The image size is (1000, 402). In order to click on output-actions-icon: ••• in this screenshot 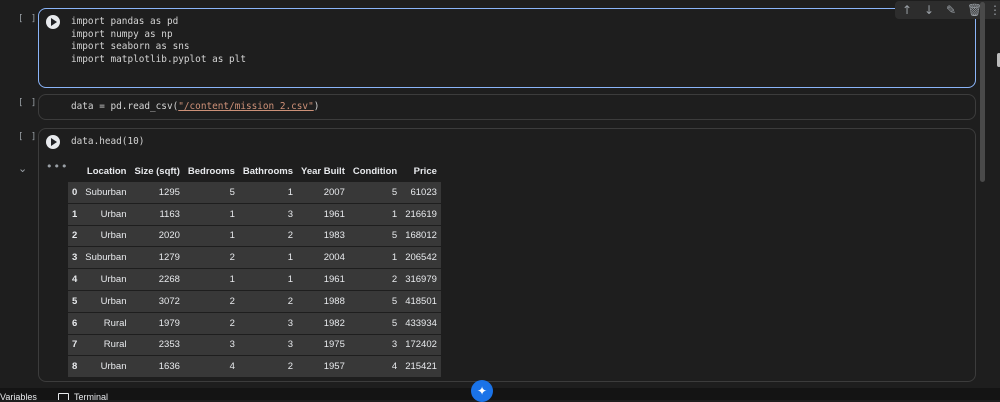, I will do `click(57, 166)`.